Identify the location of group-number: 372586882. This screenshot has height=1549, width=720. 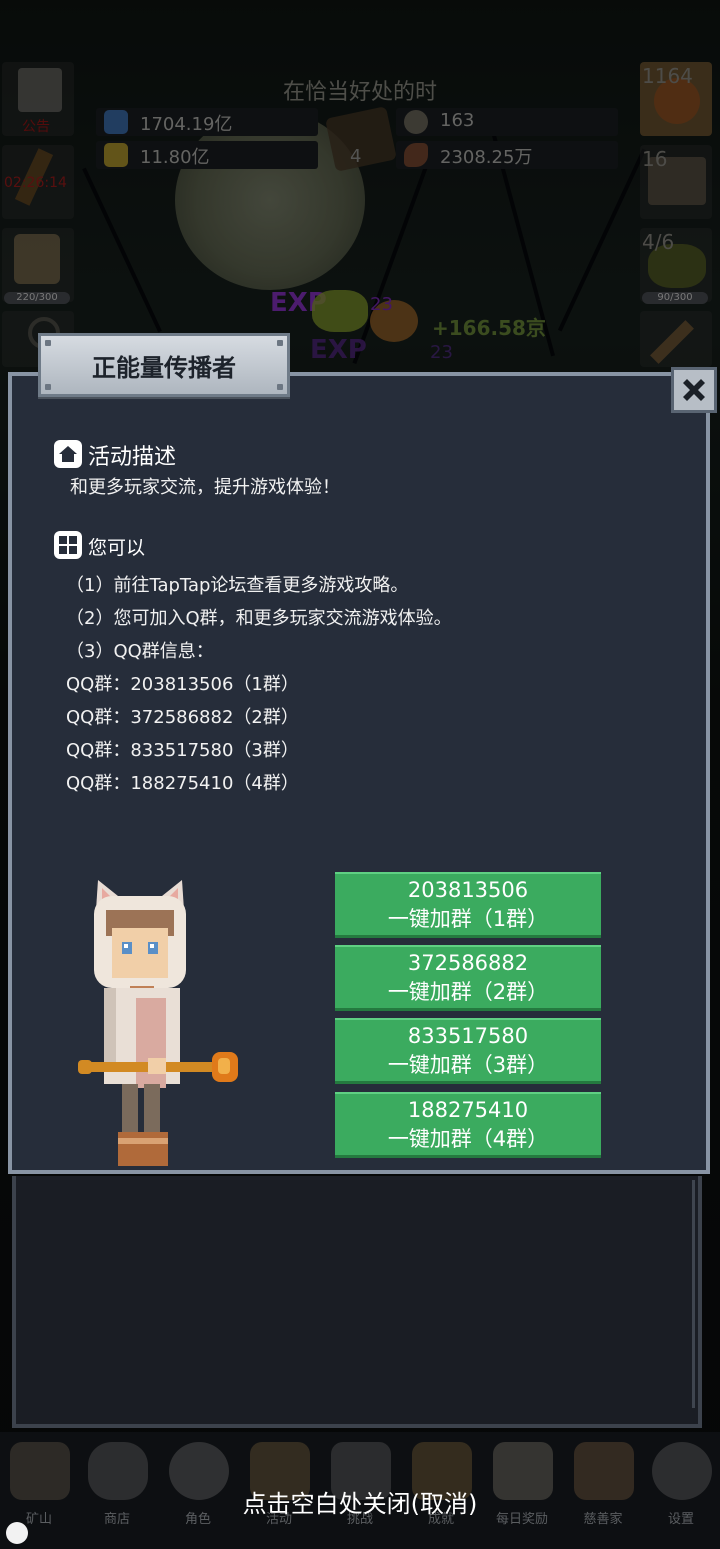
(468, 962).